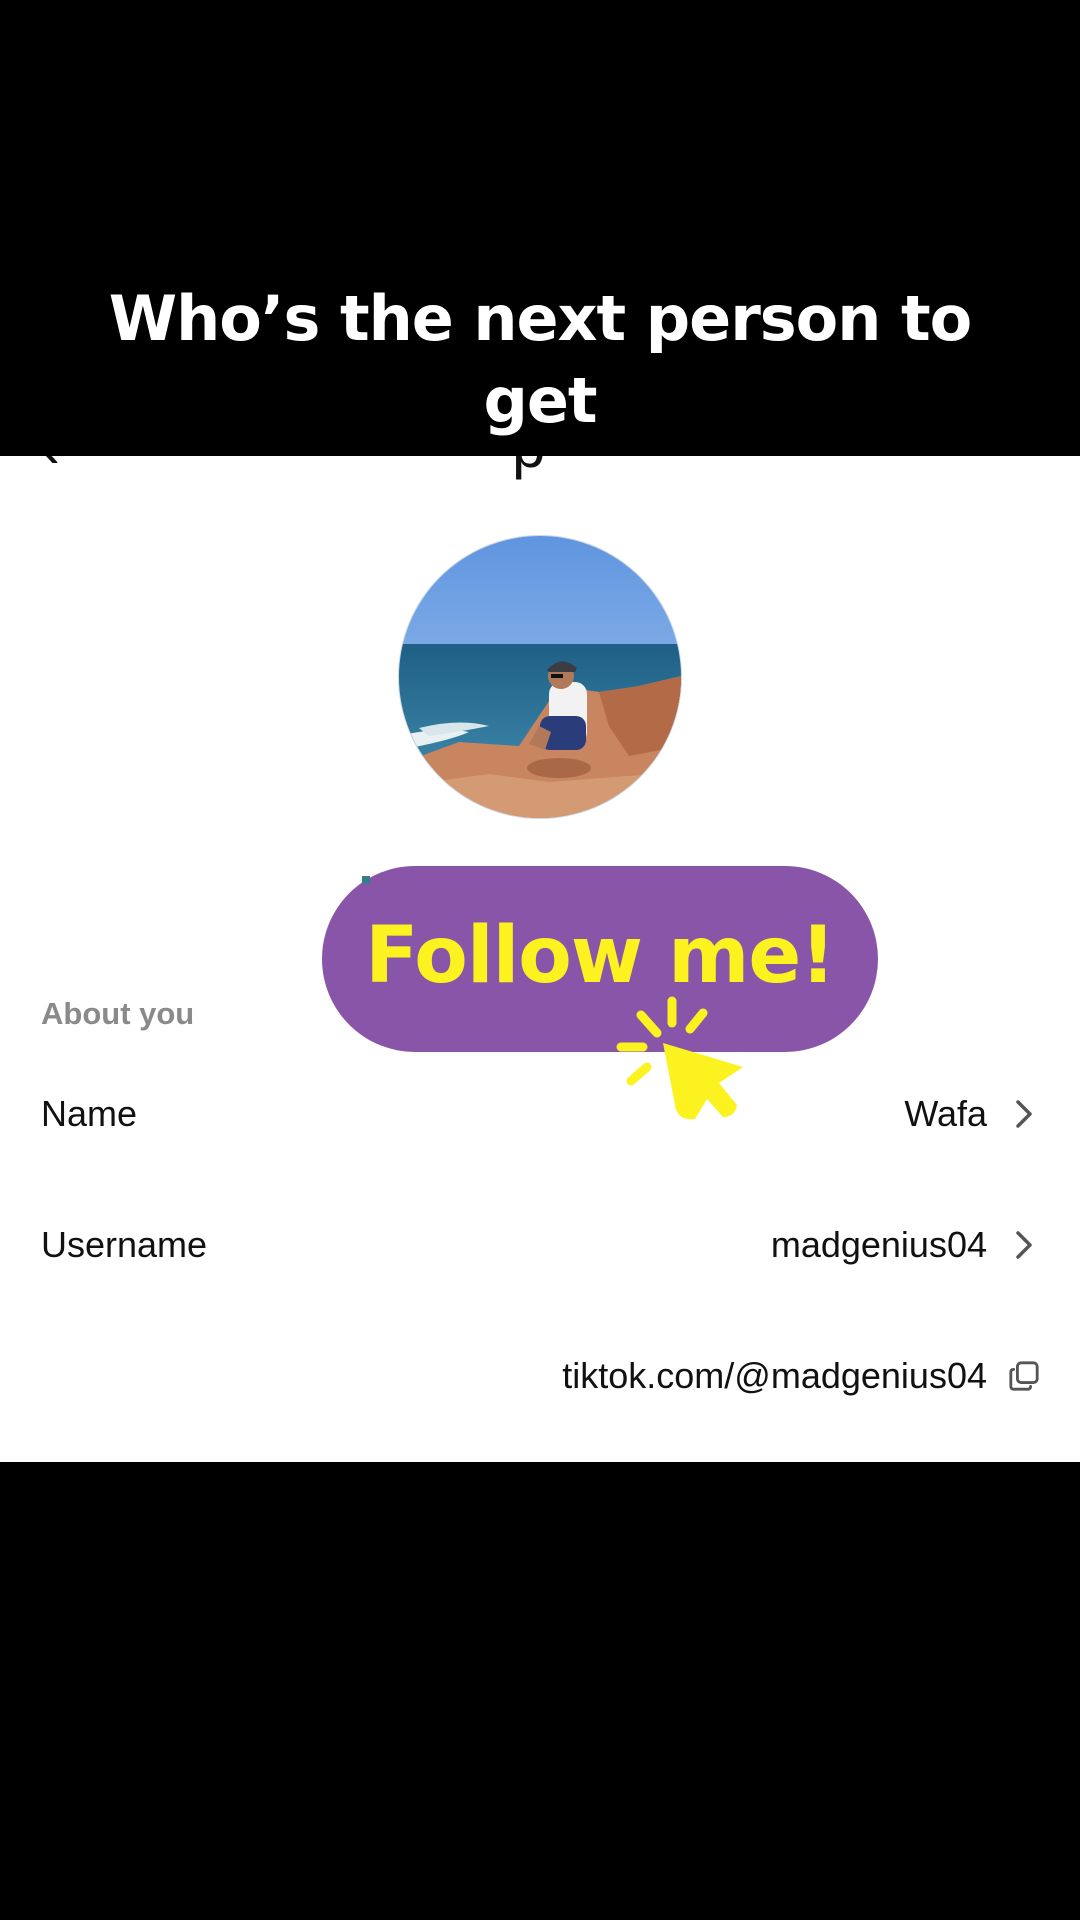  What do you see at coordinates (679, 1058) in the screenshot?
I see `hand-cursor-icon` at bounding box center [679, 1058].